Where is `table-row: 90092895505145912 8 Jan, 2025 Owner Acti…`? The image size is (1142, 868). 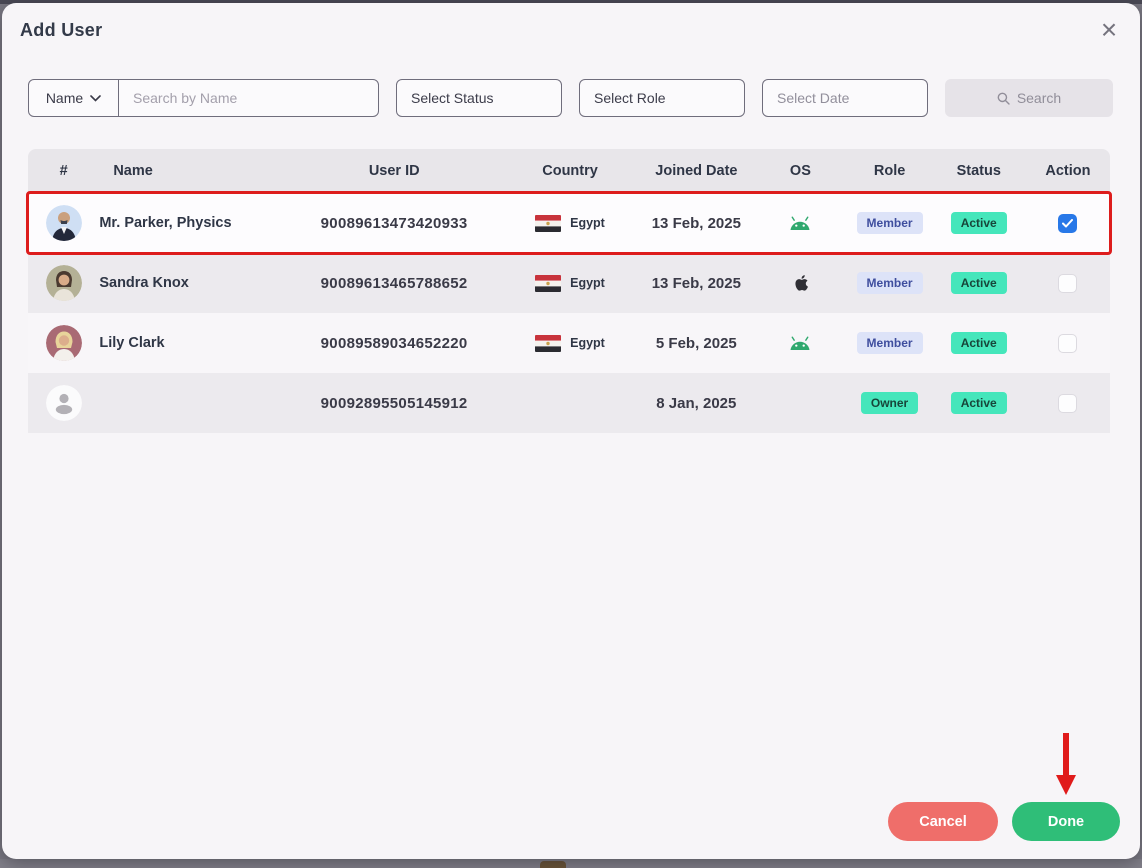
table-row: 90092895505145912 8 Jan, 2025 Owner Acti… is located at coordinates (569, 403).